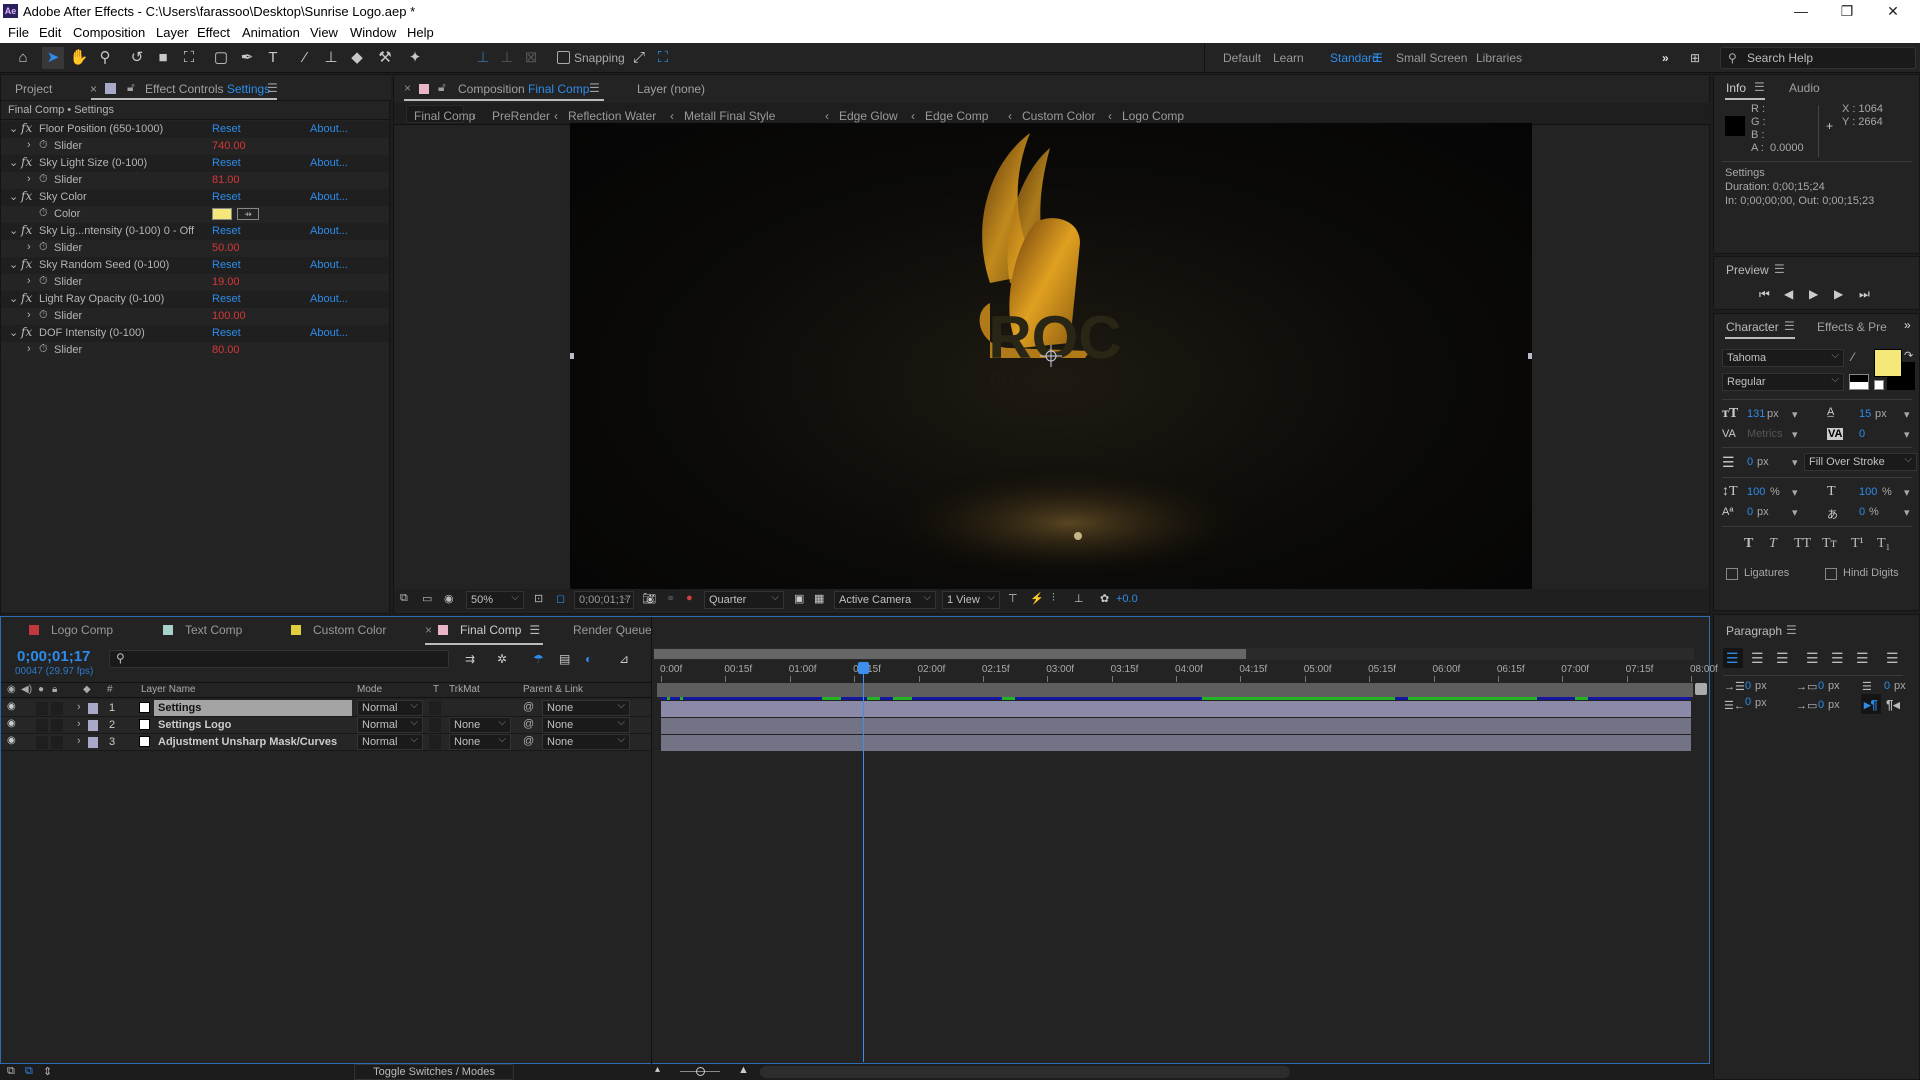  I want to click on indent-left-value: 0, so click(1748, 686).